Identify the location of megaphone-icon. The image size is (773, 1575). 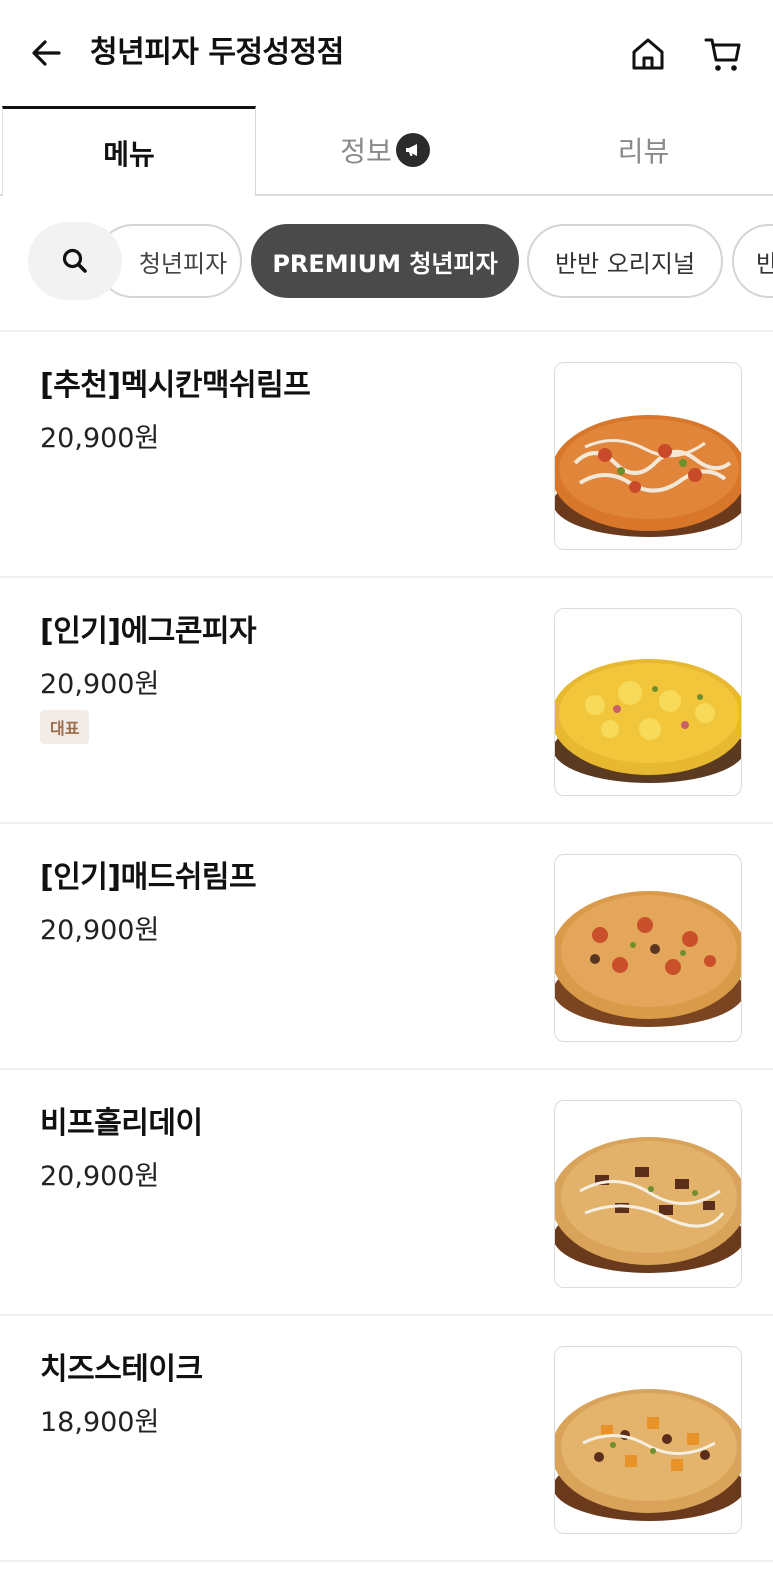
(412, 150).